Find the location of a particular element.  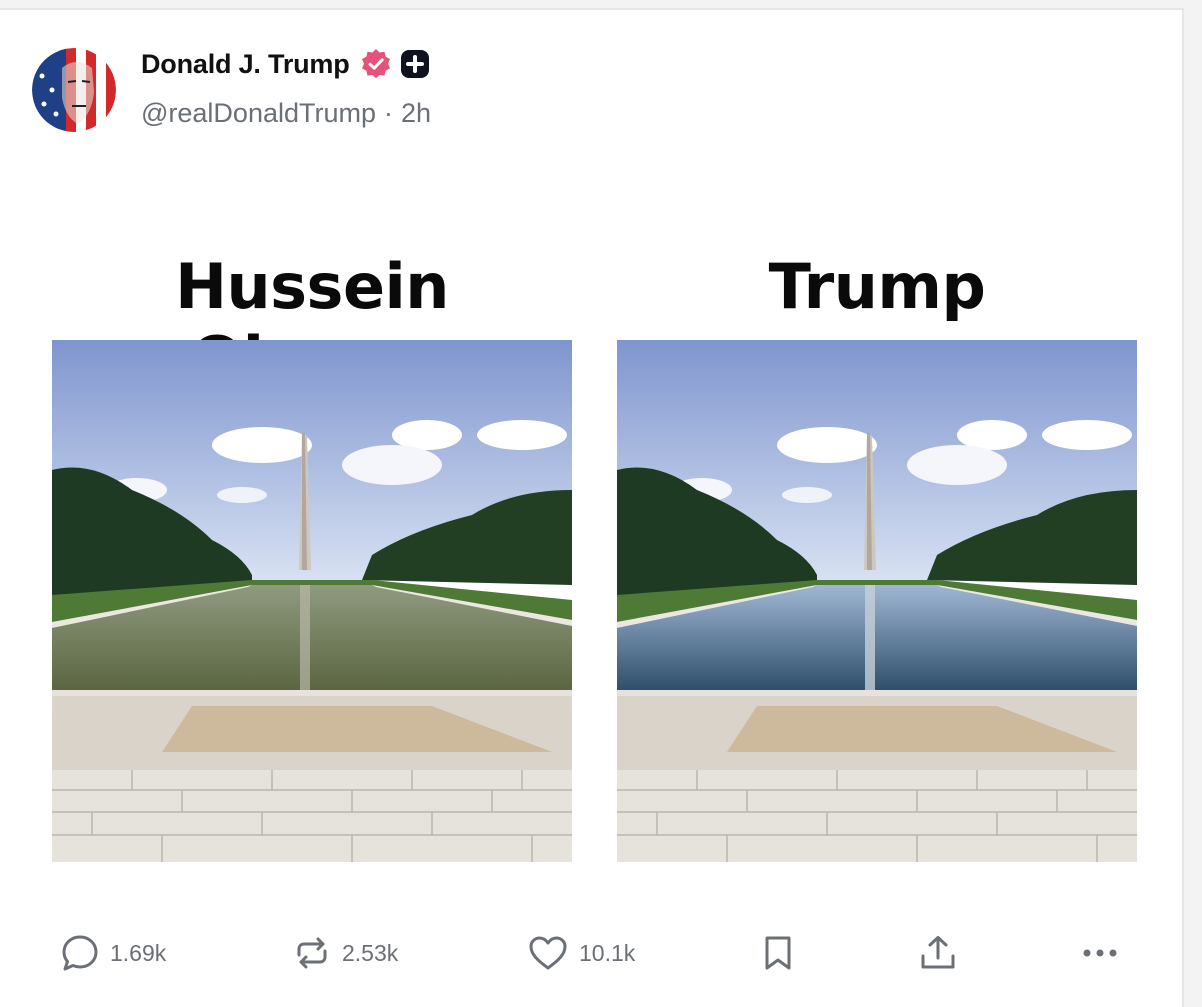

repost-count: 2.53k is located at coordinates (370, 952).